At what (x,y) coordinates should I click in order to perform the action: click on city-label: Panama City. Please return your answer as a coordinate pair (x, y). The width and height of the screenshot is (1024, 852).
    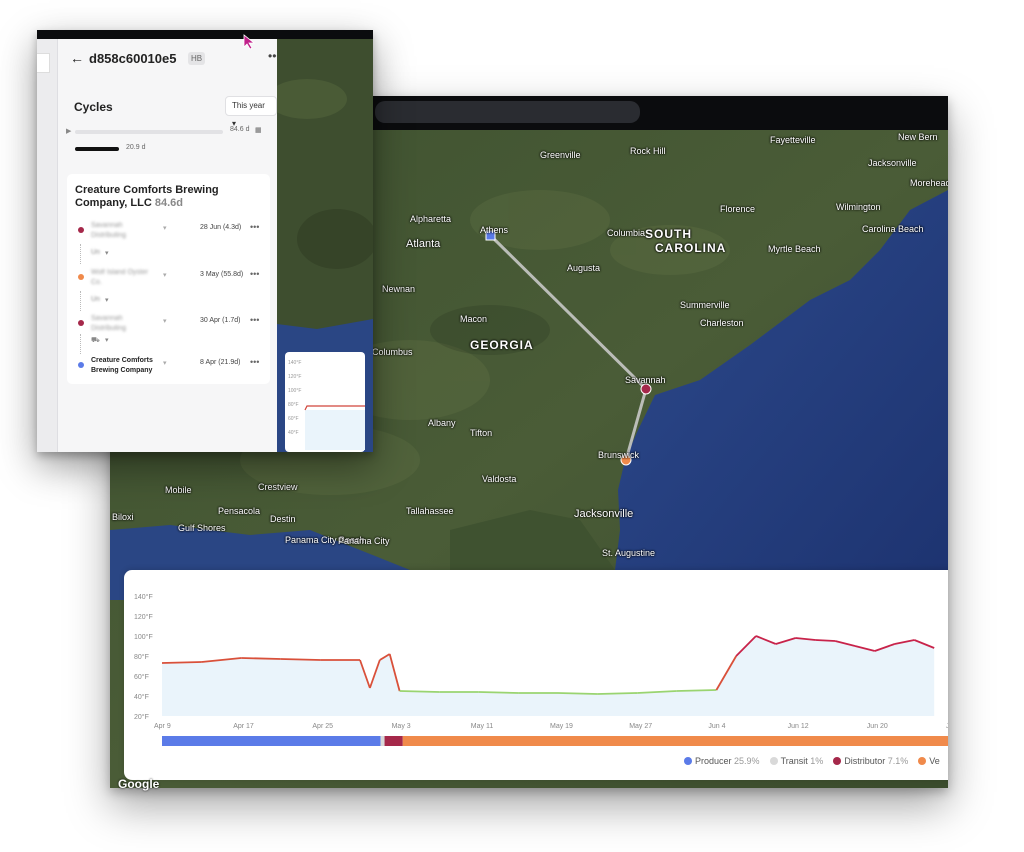
    Looking at the image, I should click on (364, 541).